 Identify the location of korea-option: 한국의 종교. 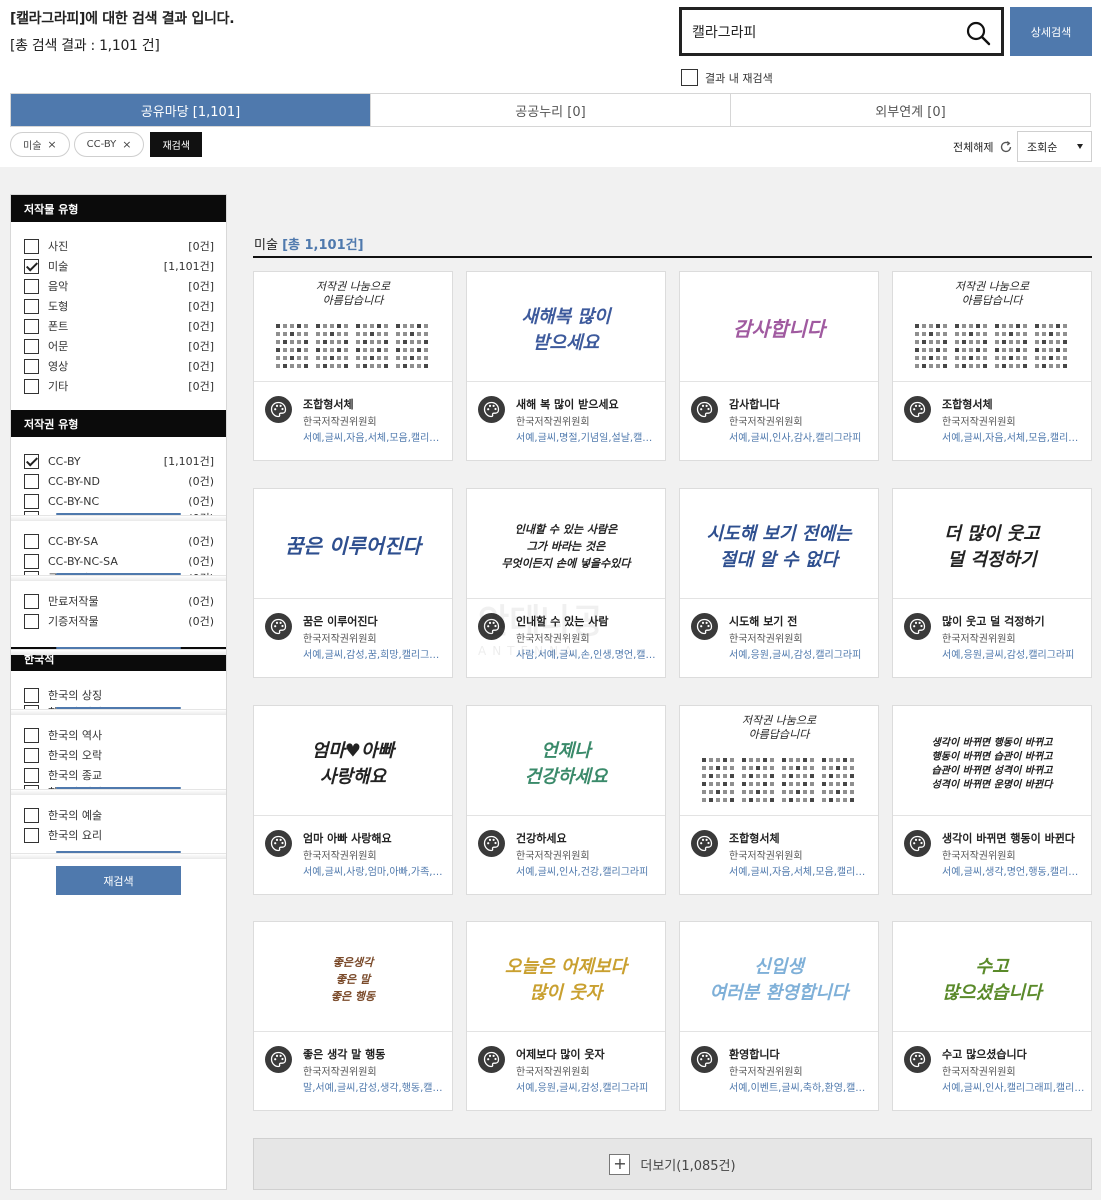
(119, 775).